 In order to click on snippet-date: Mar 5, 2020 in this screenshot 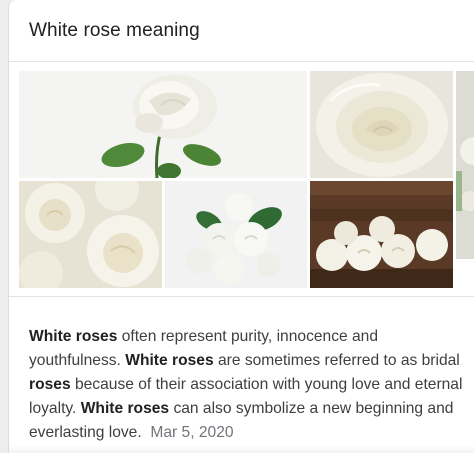, I will do `click(192, 432)`.